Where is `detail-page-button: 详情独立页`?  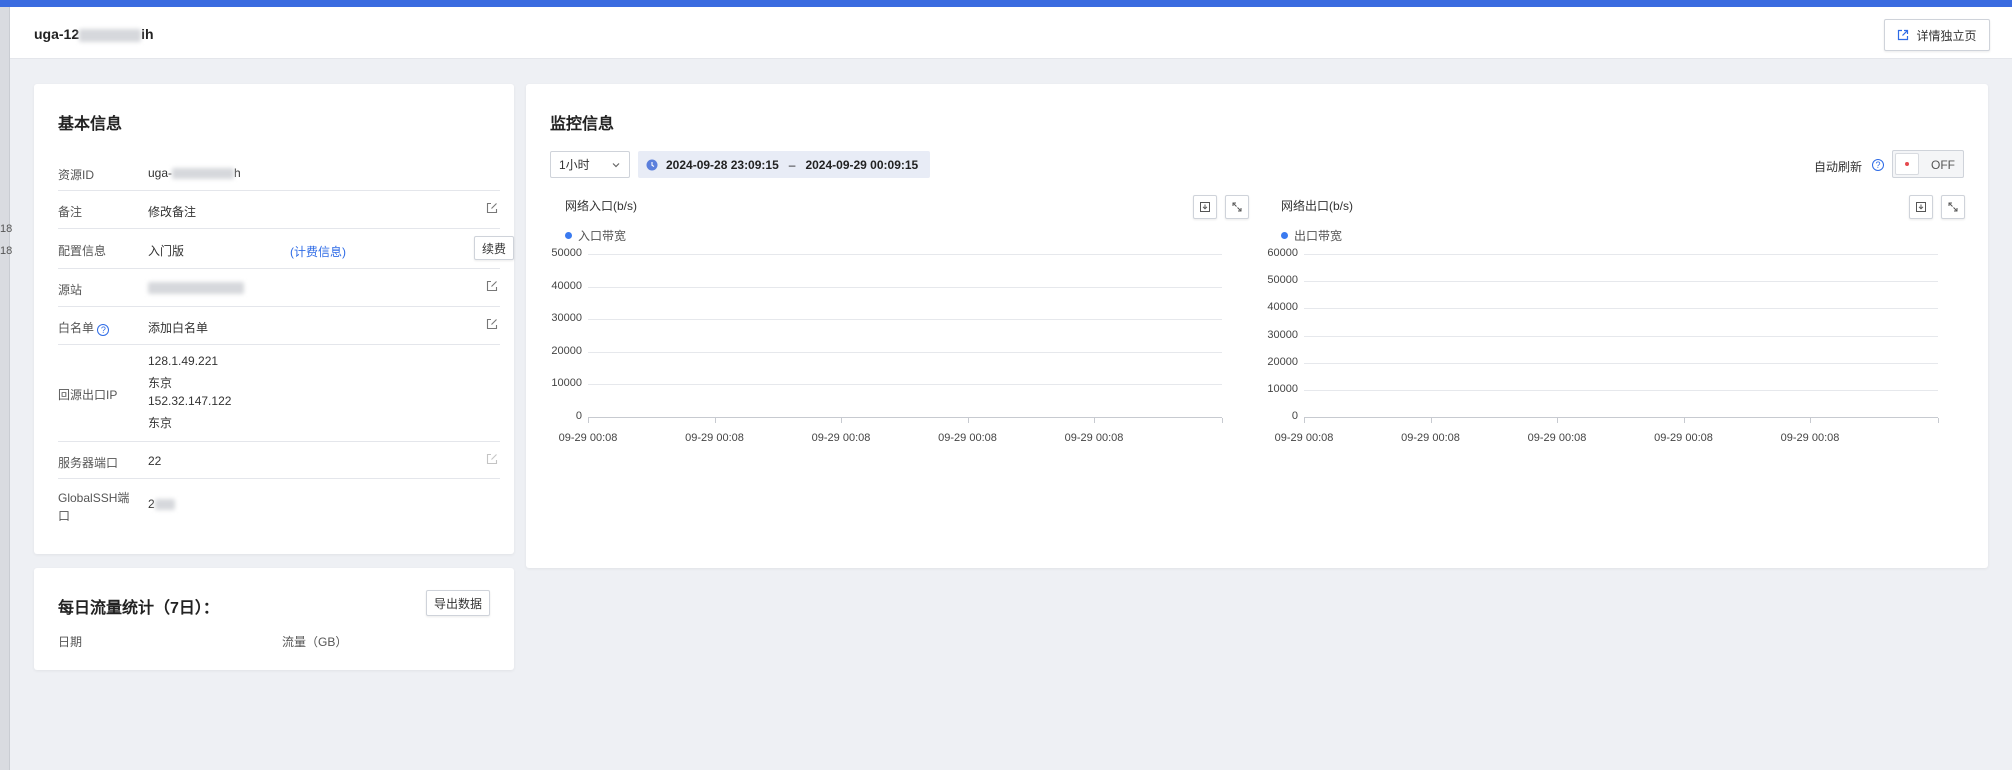 detail-page-button: 详情独立页 is located at coordinates (1937, 35).